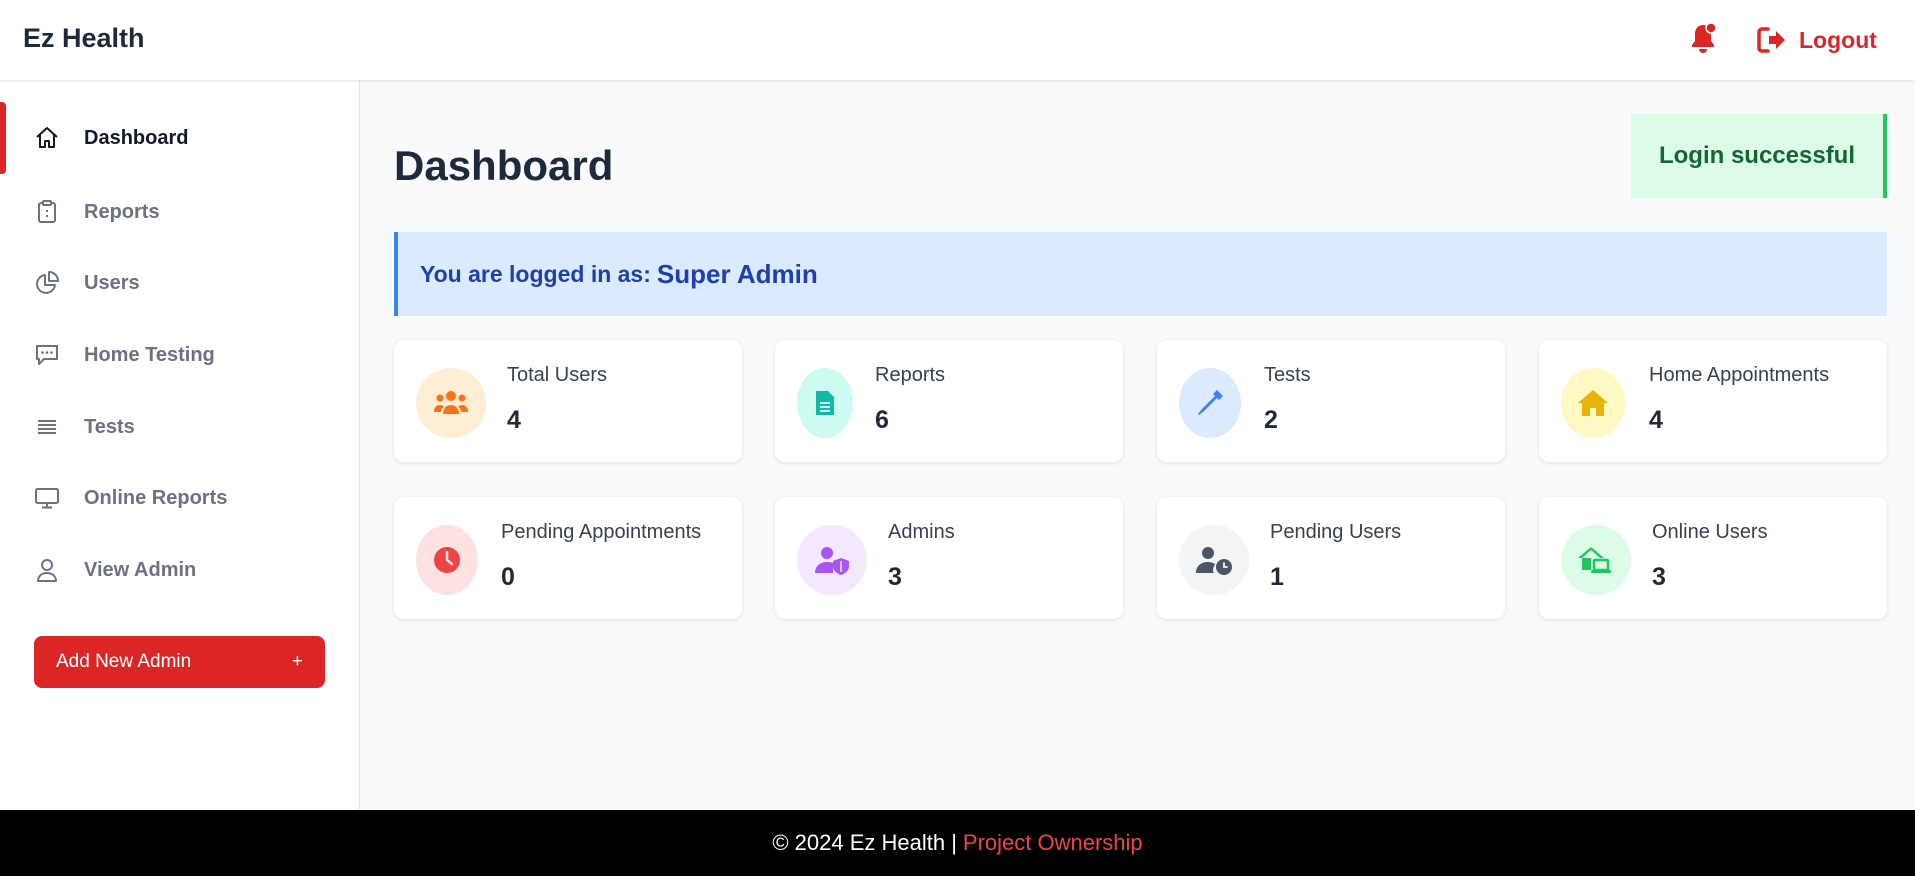 Image resolution: width=1915 pixels, height=876 pixels. I want to click on stat-label: Tests, so click(1287, 375).